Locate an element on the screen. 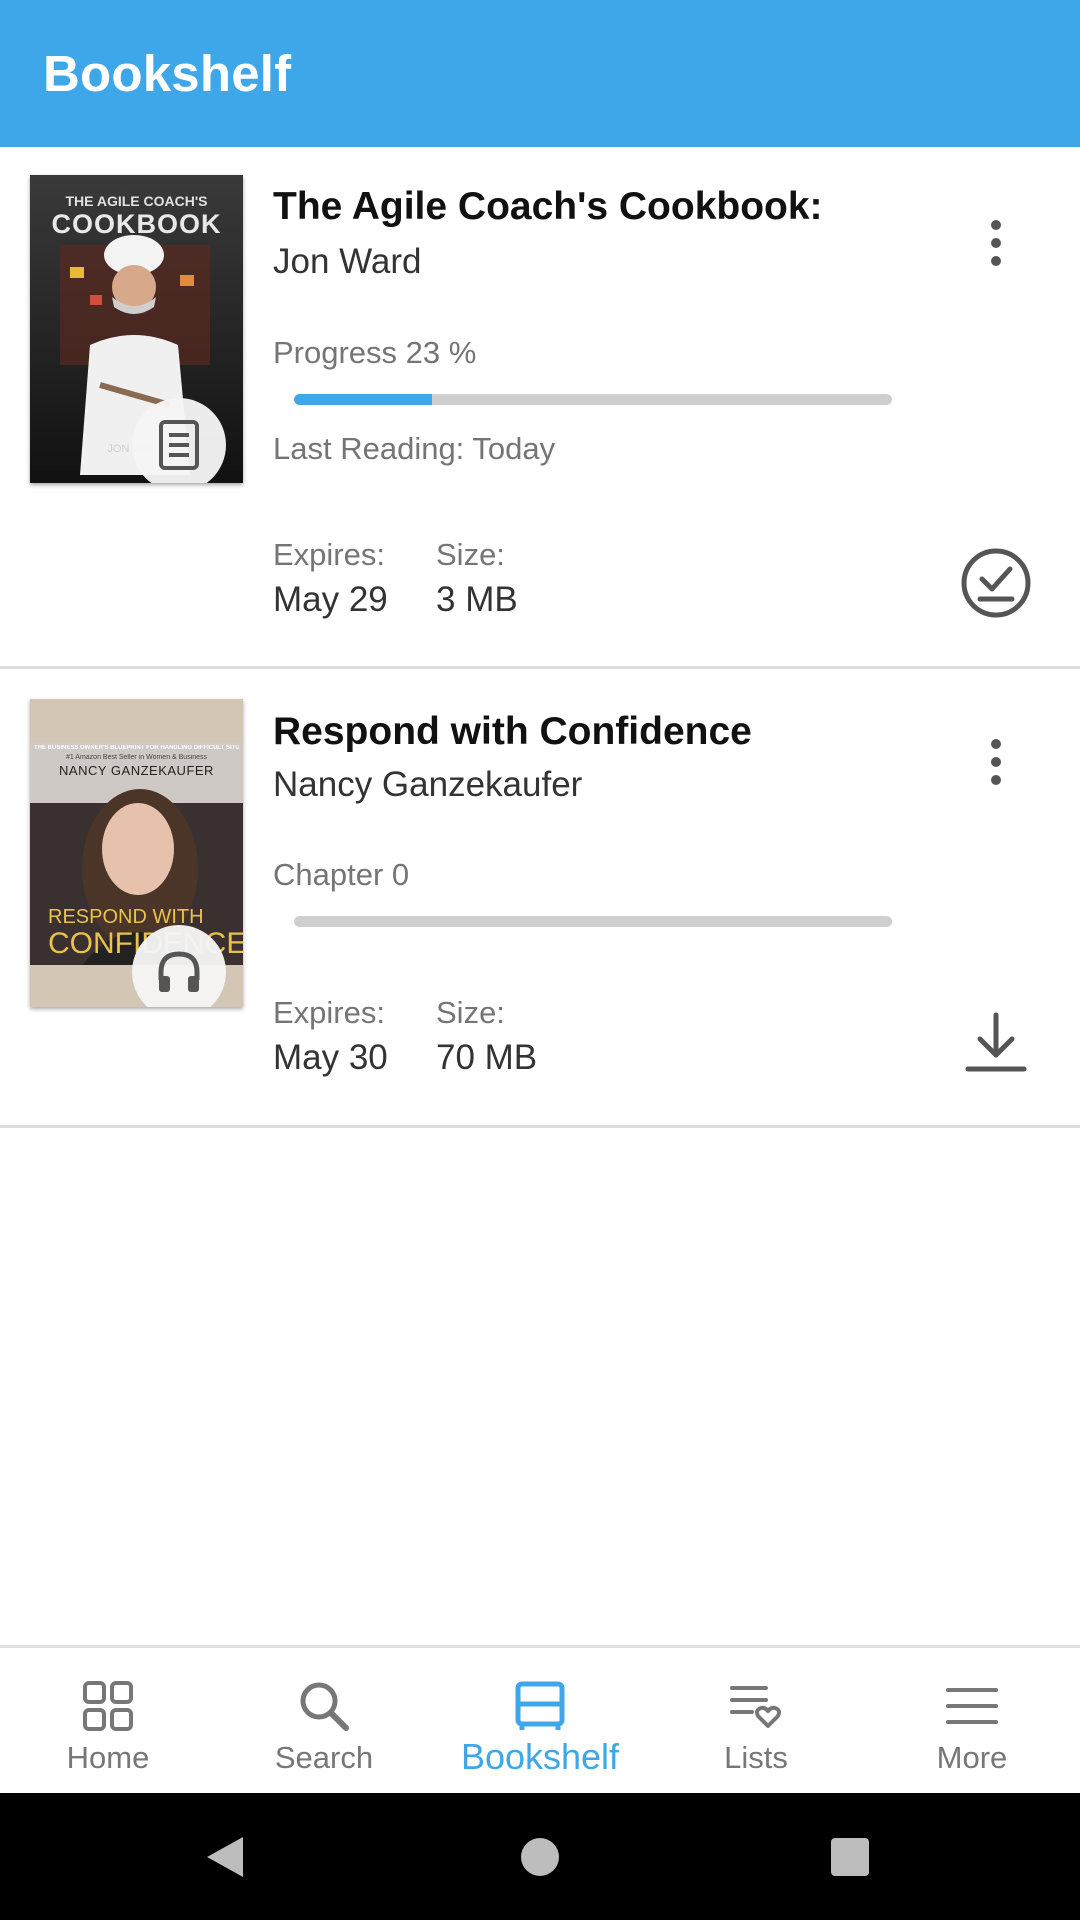  chapter-label: Chapter 0 is located at coordinates (341, 874).